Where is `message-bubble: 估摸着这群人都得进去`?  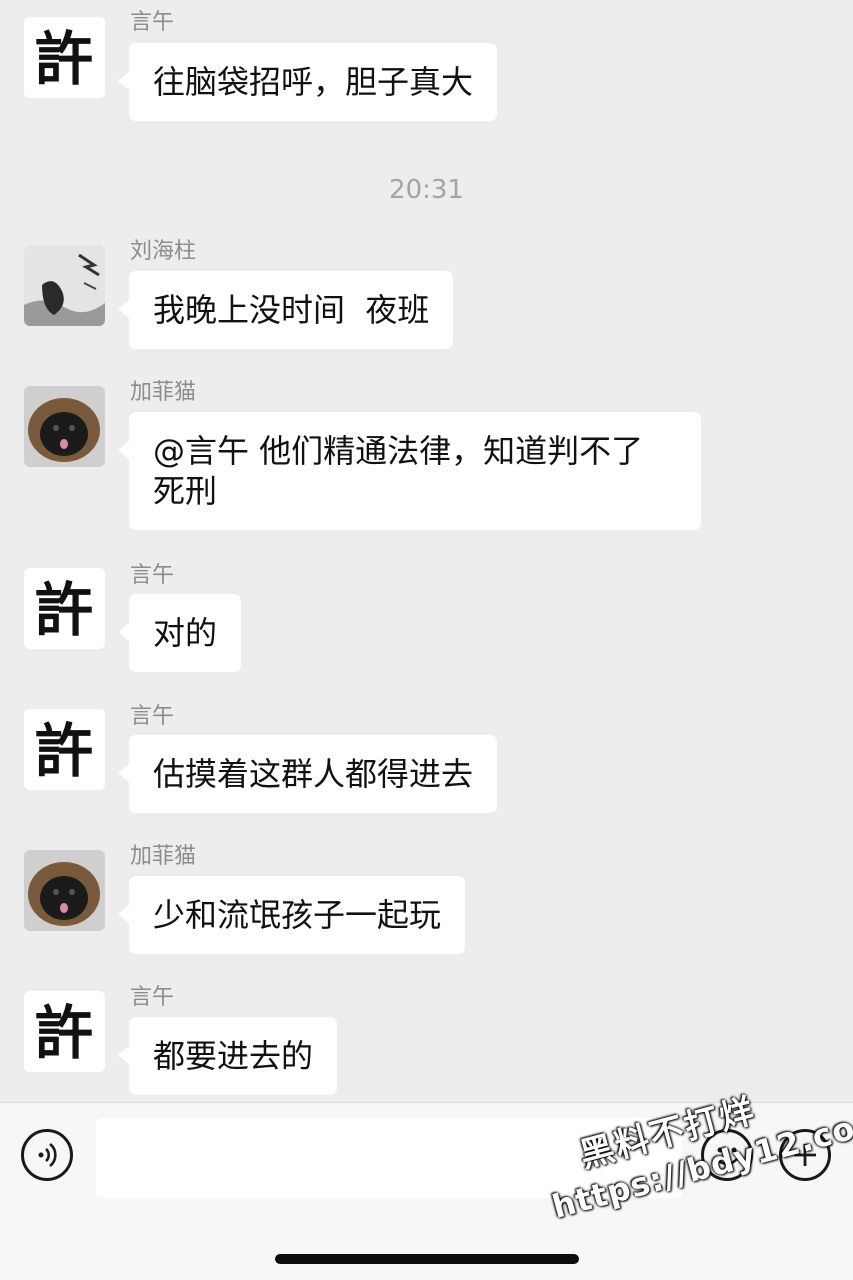 message-bubble: 估摸着这群人都得进去 is located at coordinates (307, 774).